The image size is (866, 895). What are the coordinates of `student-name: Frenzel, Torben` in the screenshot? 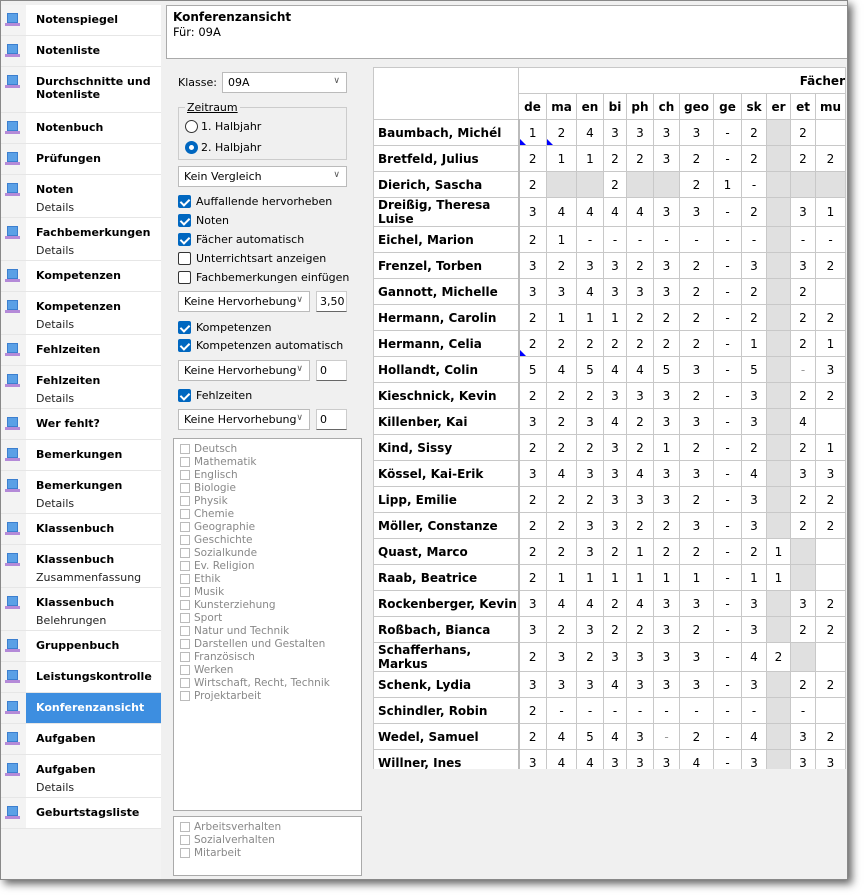 It's located at (446, 265).